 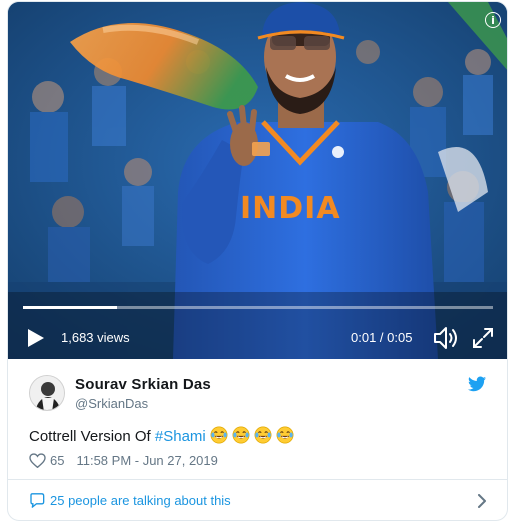 I want to click on twitter-bird-icon, so click(x=477, y=384).